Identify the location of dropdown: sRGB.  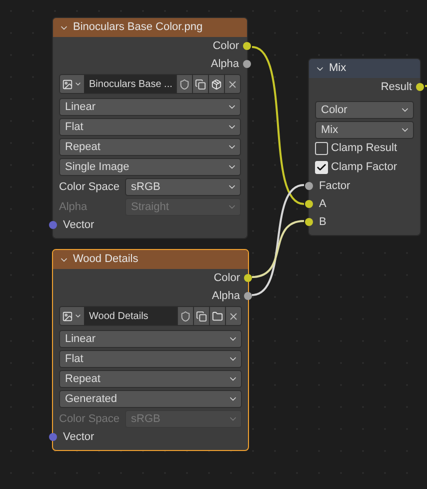
(183, 187).